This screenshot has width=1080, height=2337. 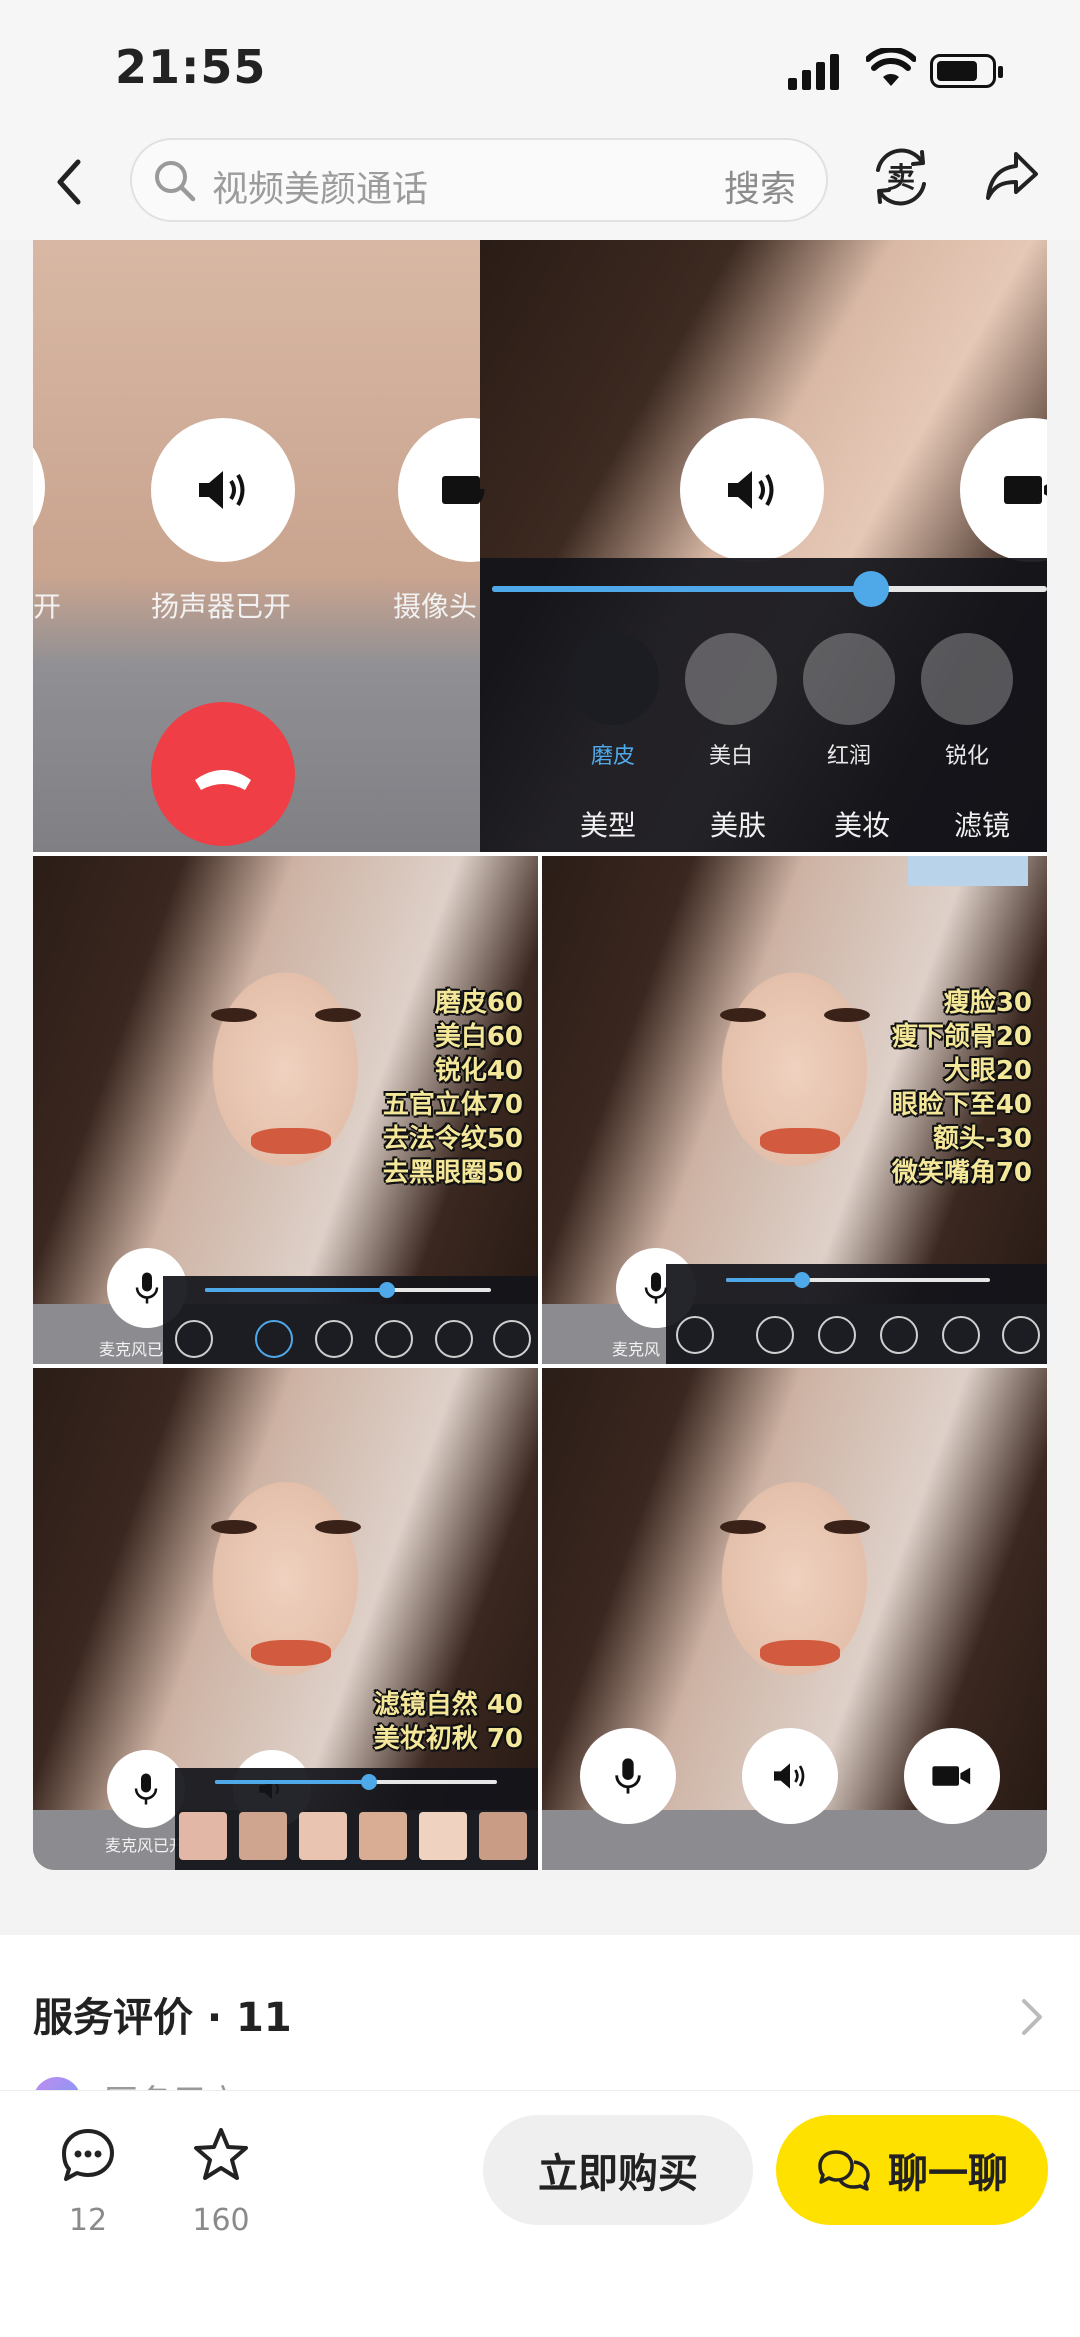 I want to click on beauty-settings-overlay: 瘦脸30 瘦下颌骨20 大眼20 眼睑下至40 额头-30 微笑嘴角70, so click(x=872, y=1088).